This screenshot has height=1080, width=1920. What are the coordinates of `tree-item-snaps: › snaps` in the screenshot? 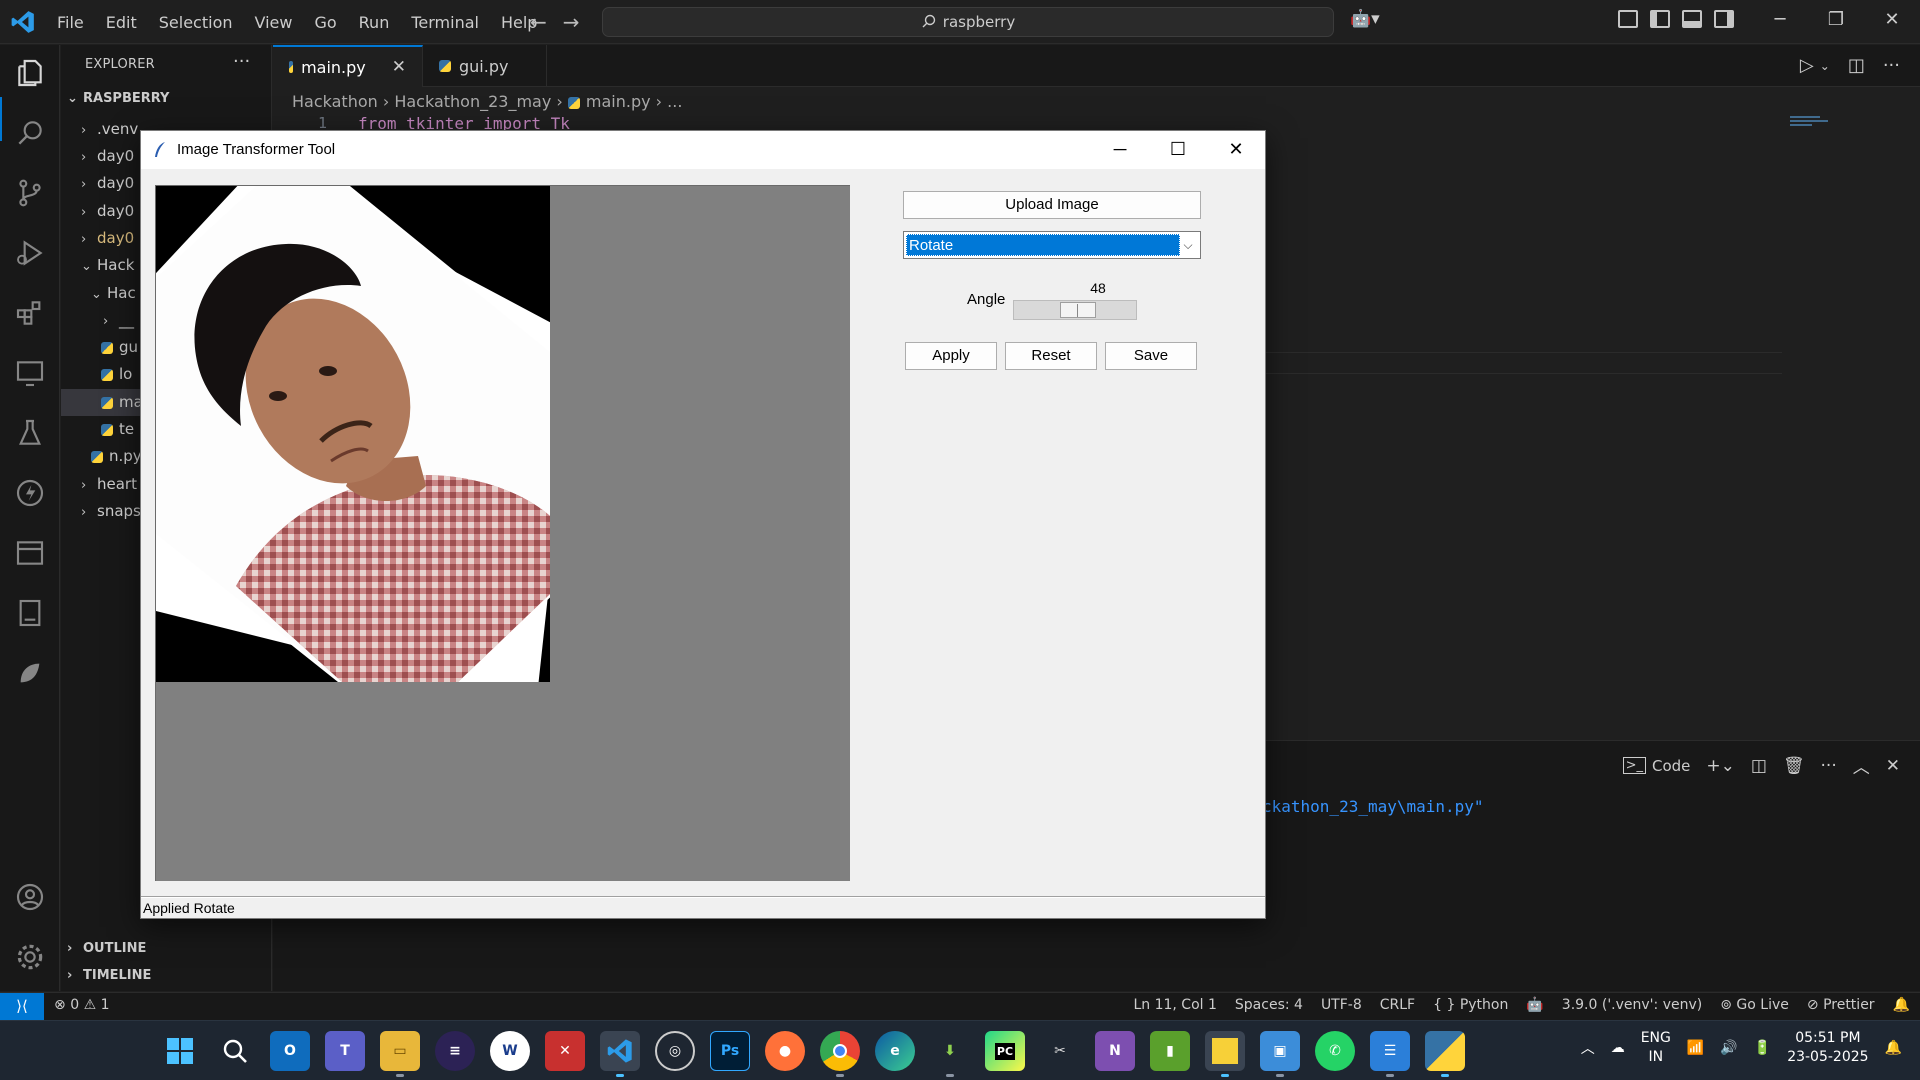 It's located at (111, 511).